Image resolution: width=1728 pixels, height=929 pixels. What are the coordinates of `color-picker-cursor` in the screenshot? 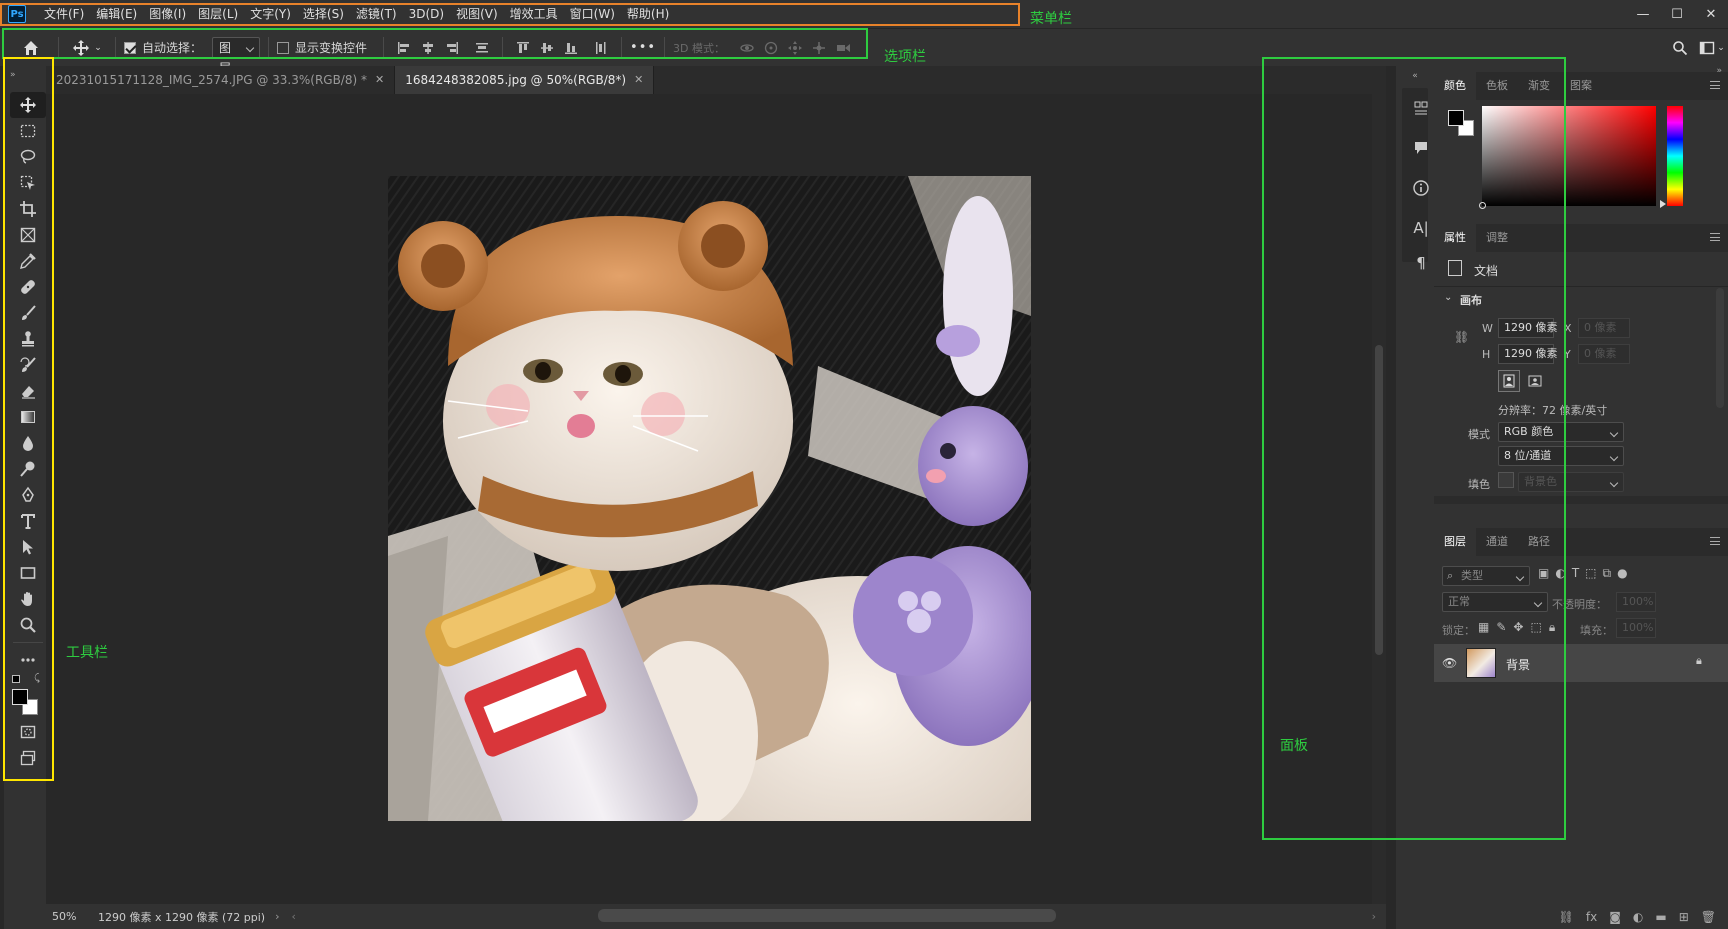 It's located at (1482, 205).